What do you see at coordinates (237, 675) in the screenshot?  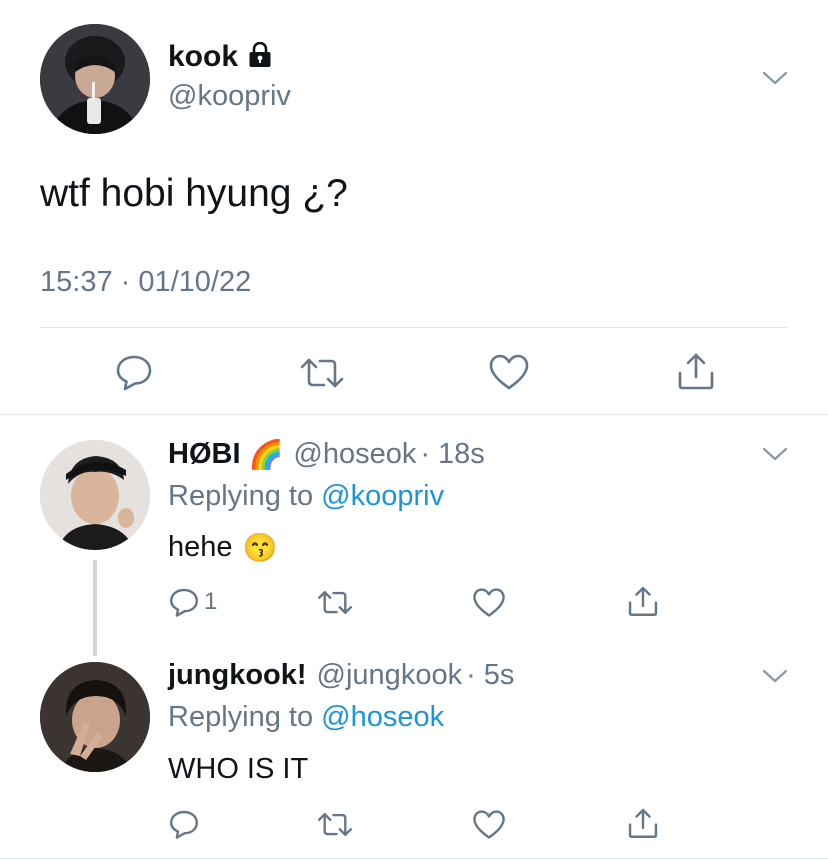 I see `display-name: jungkook!` at bounding box center [237, 675].